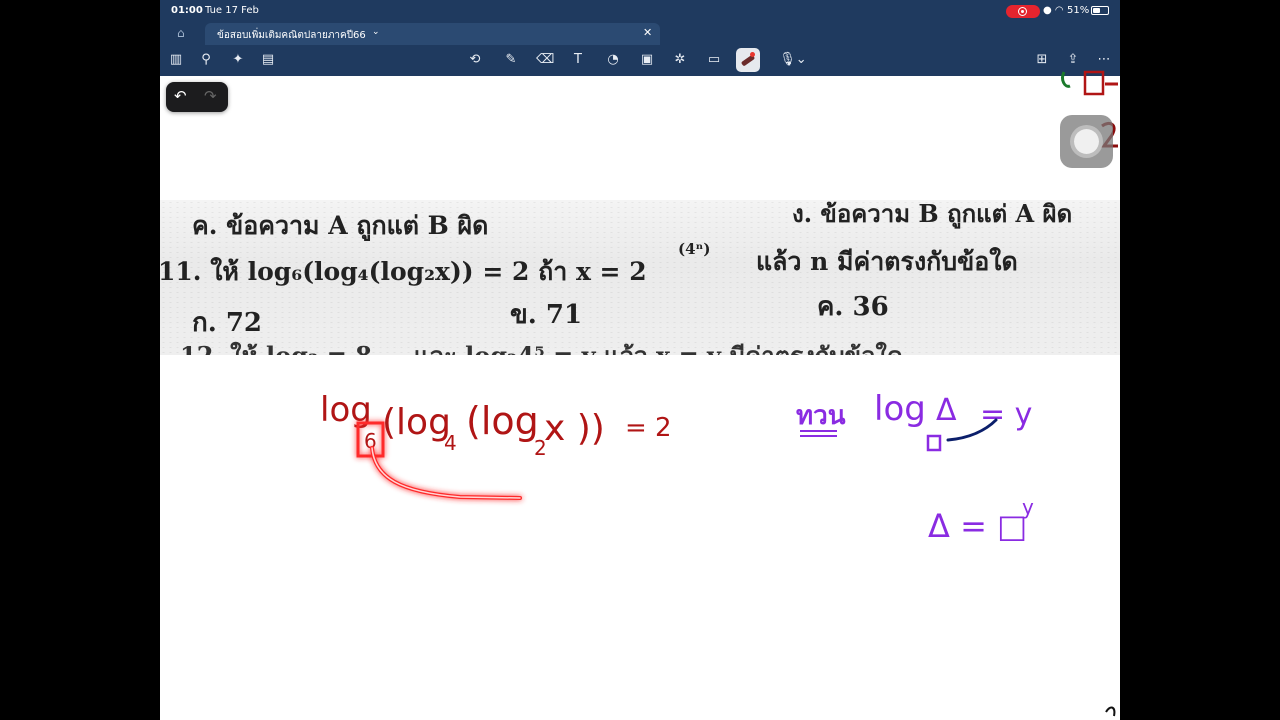  I want to click on hw-base-square, so click(934, 443).